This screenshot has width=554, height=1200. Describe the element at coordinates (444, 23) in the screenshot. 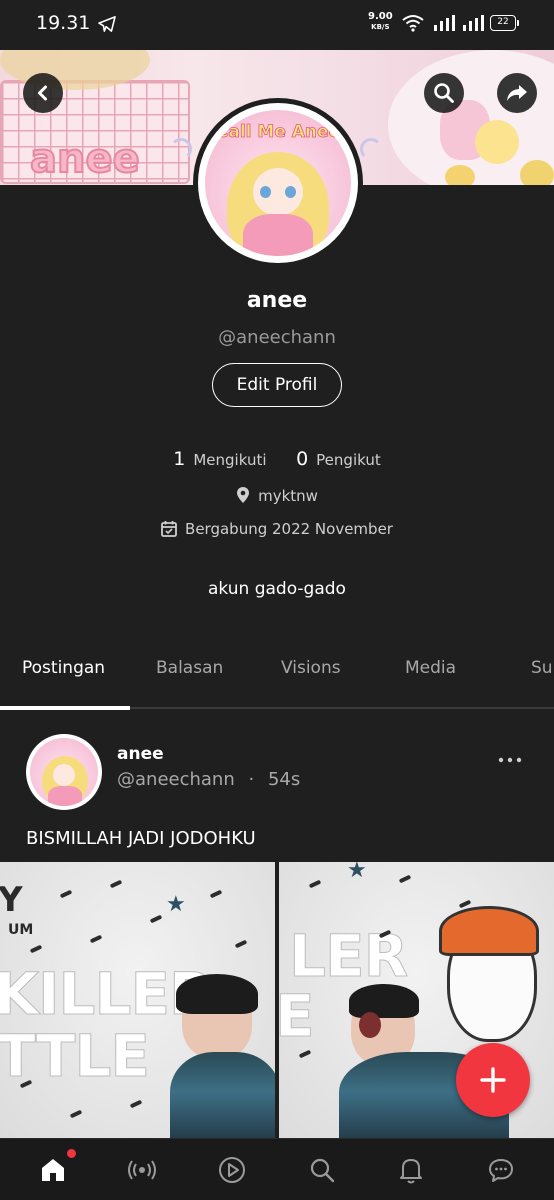

I see `signal-icon` at that location.